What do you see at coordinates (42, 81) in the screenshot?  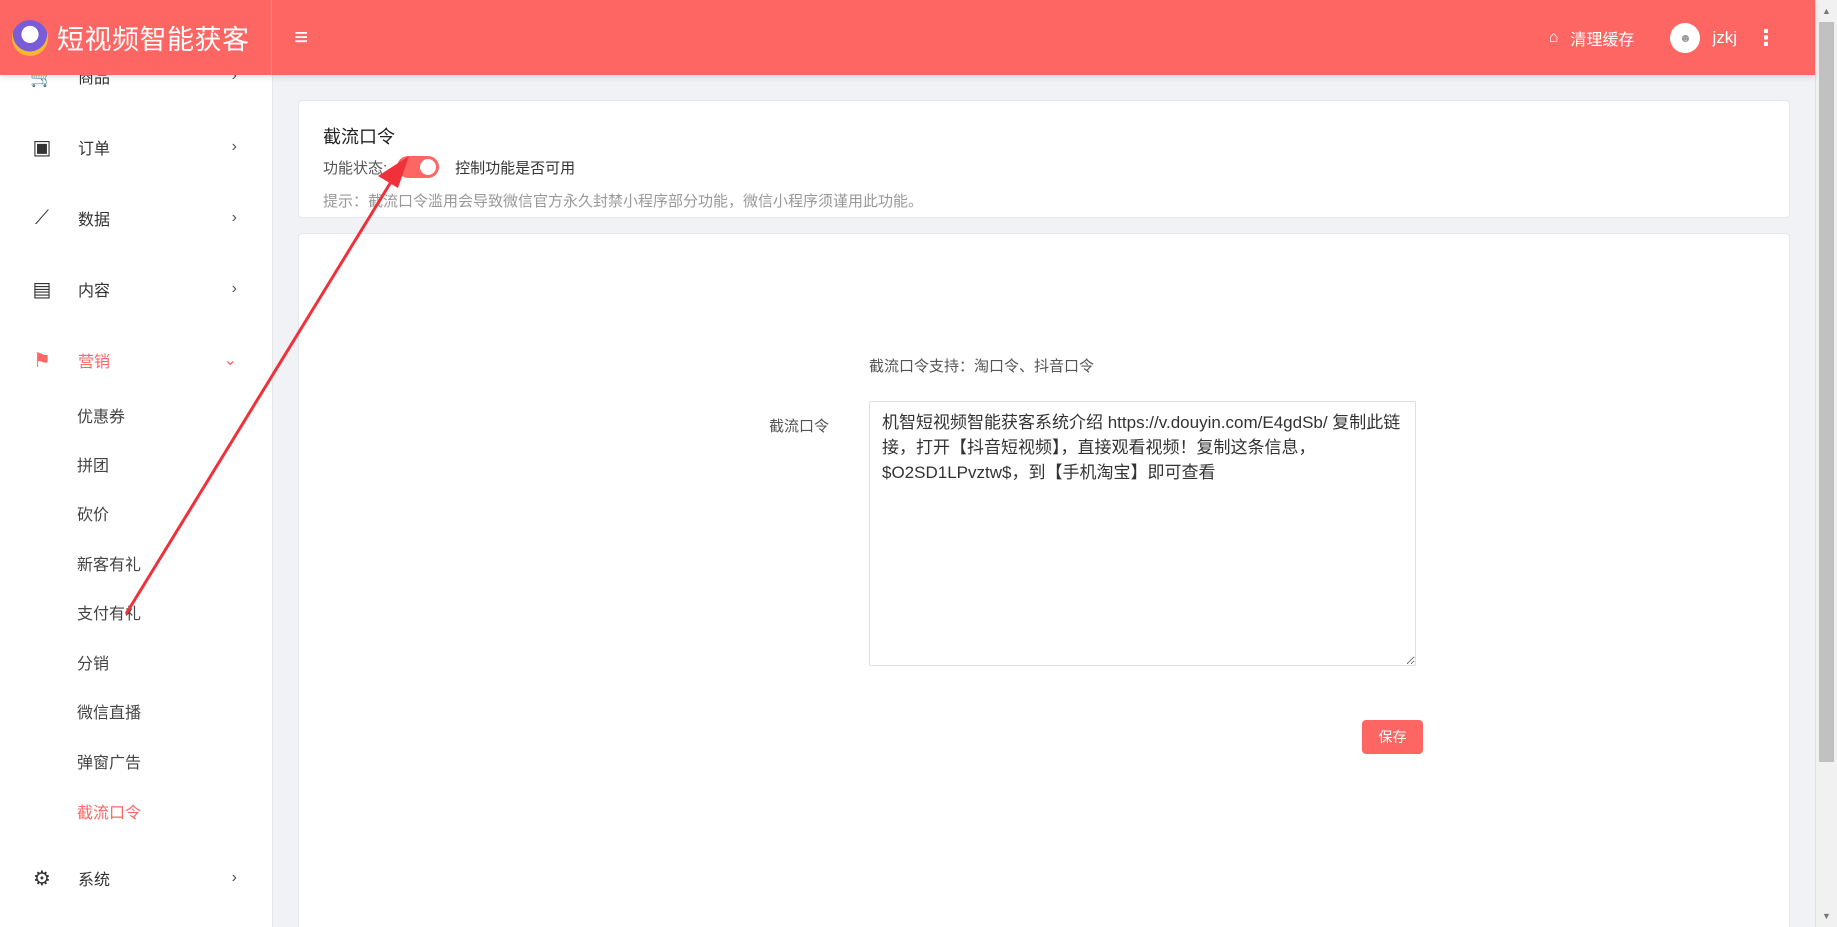 I see `cart-icon: 🛒` at bounding box center [42, 81].